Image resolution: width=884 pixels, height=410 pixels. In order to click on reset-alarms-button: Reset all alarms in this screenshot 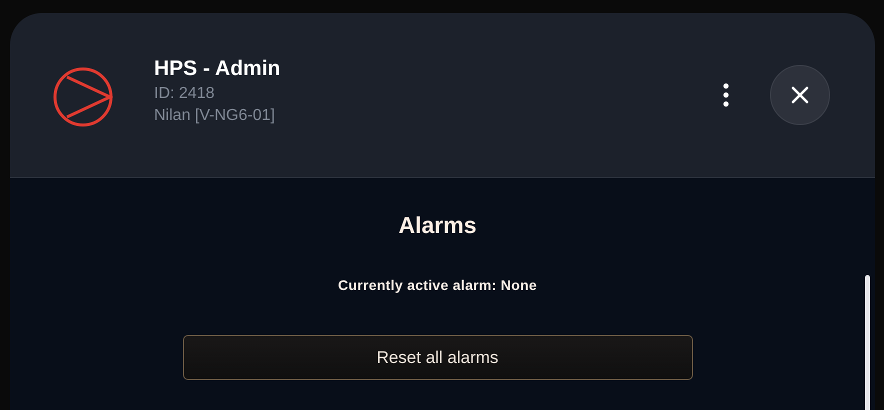, I will do `click(437, 357)`.